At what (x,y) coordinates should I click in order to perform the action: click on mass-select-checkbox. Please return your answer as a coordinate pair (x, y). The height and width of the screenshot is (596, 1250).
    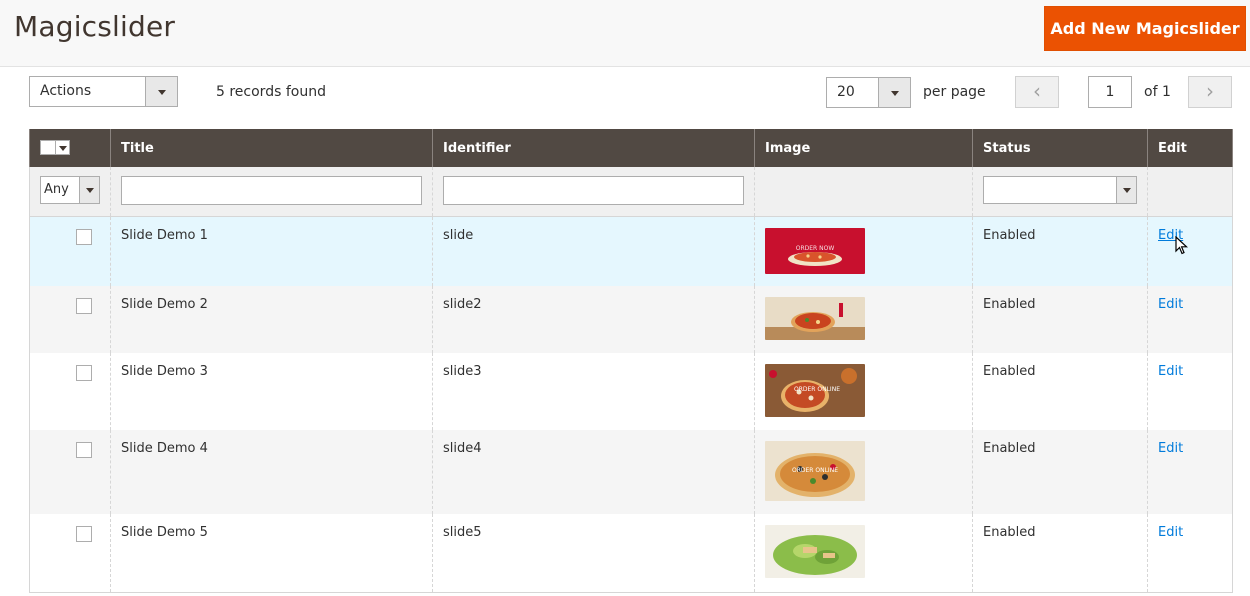
    Looking at the image, I should click on (48, 147).